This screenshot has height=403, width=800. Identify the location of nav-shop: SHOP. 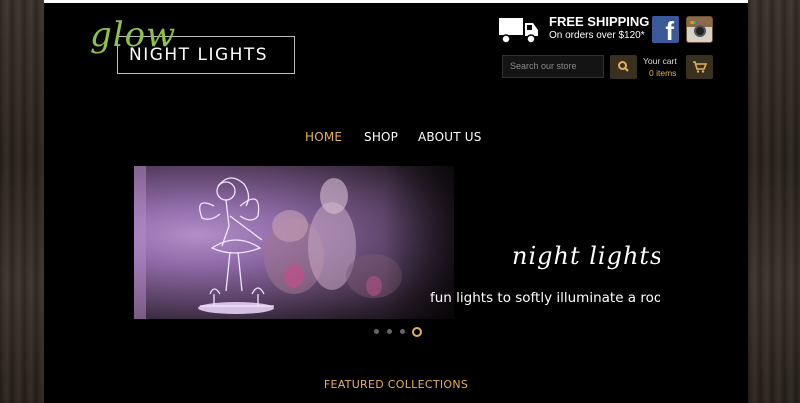
(381, 137).